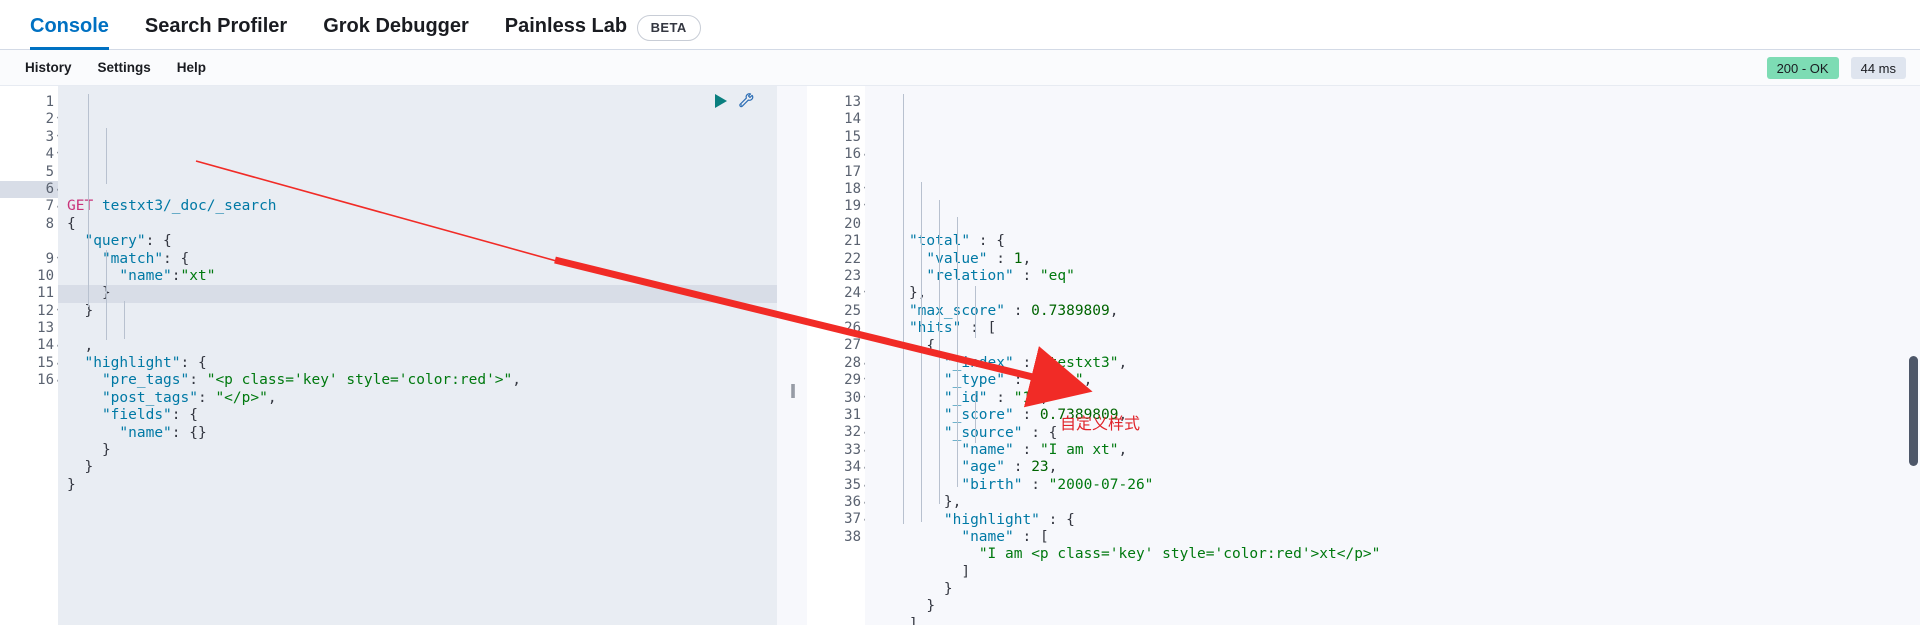 This screenshot has width=1920, height=625. I want to click on tab-grok-debugger-label: Grok Debugger, so click(396, 25).